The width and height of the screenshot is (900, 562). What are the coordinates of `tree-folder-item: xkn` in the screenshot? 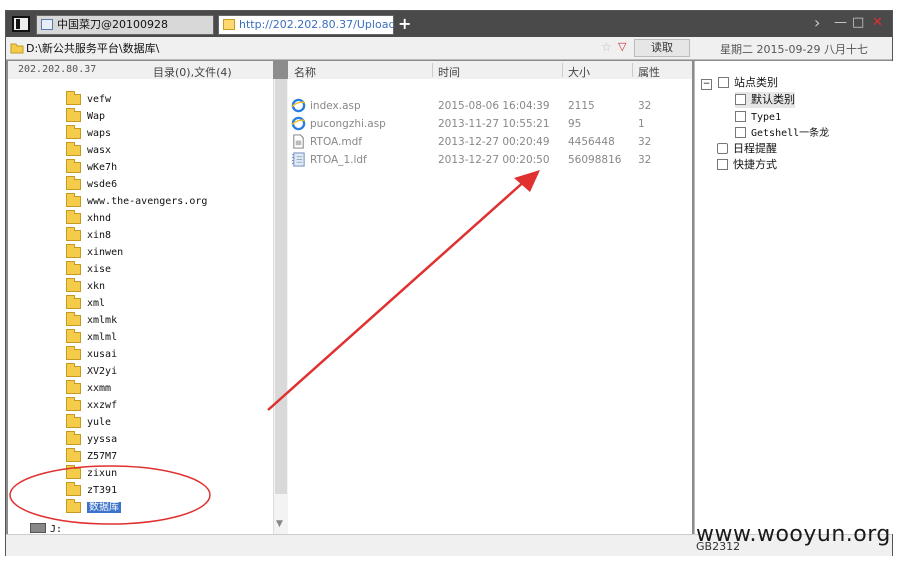 It's located at (85, 286).